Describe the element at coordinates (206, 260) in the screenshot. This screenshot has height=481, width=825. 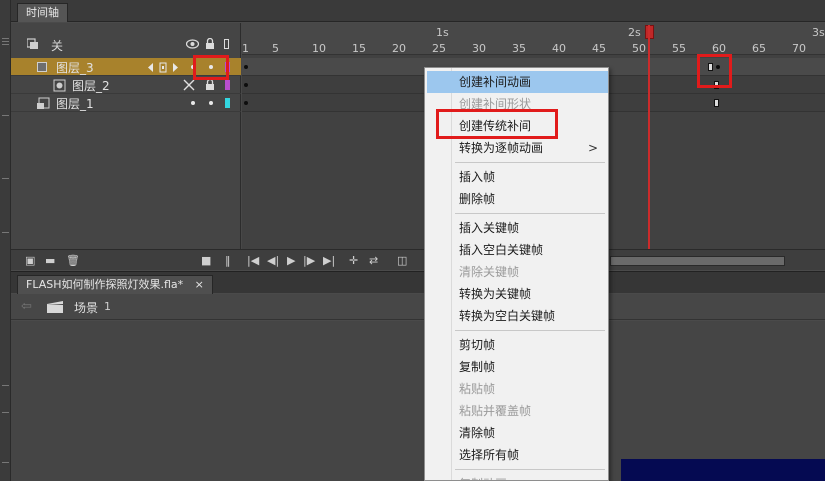
I see `camera-icon: ■` at that location.